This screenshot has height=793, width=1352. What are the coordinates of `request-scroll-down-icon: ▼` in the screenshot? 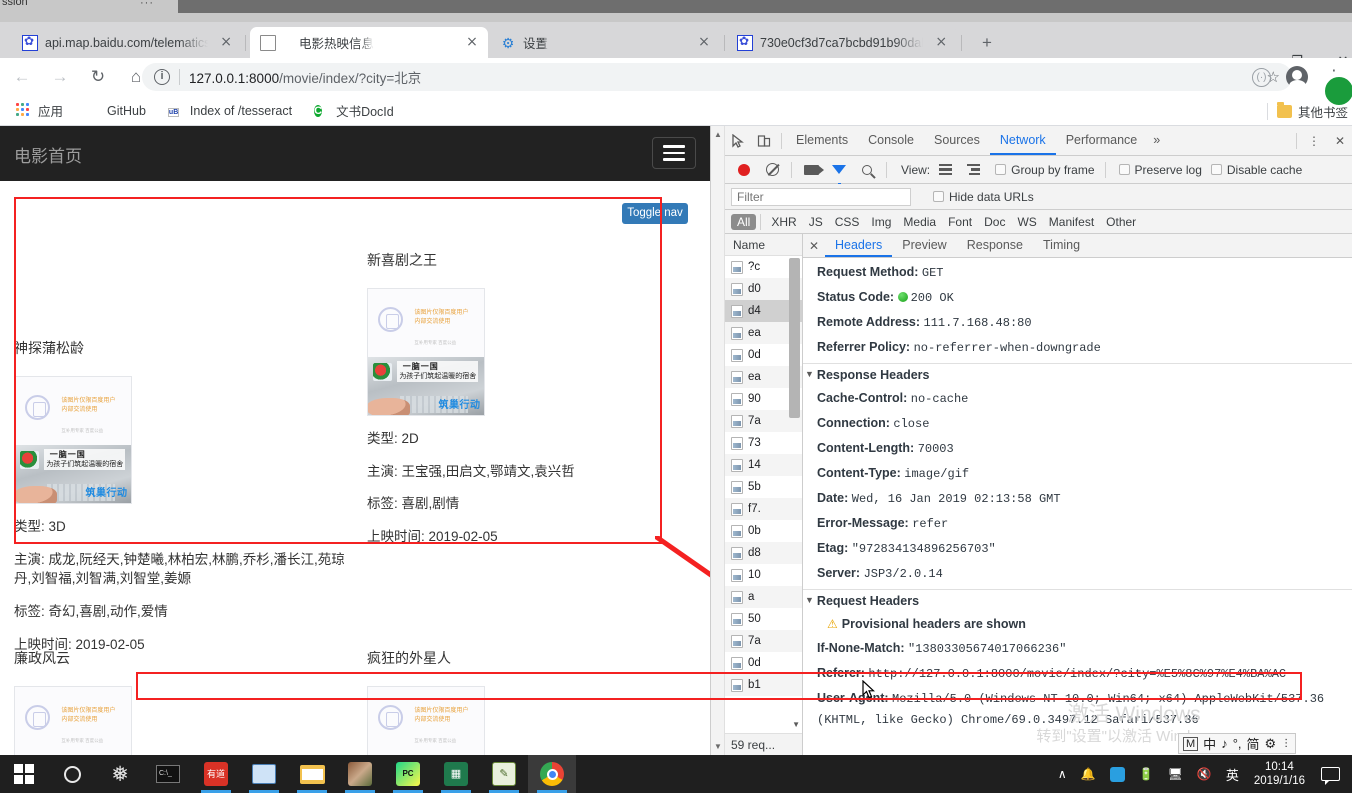 It's located at (796, 724).